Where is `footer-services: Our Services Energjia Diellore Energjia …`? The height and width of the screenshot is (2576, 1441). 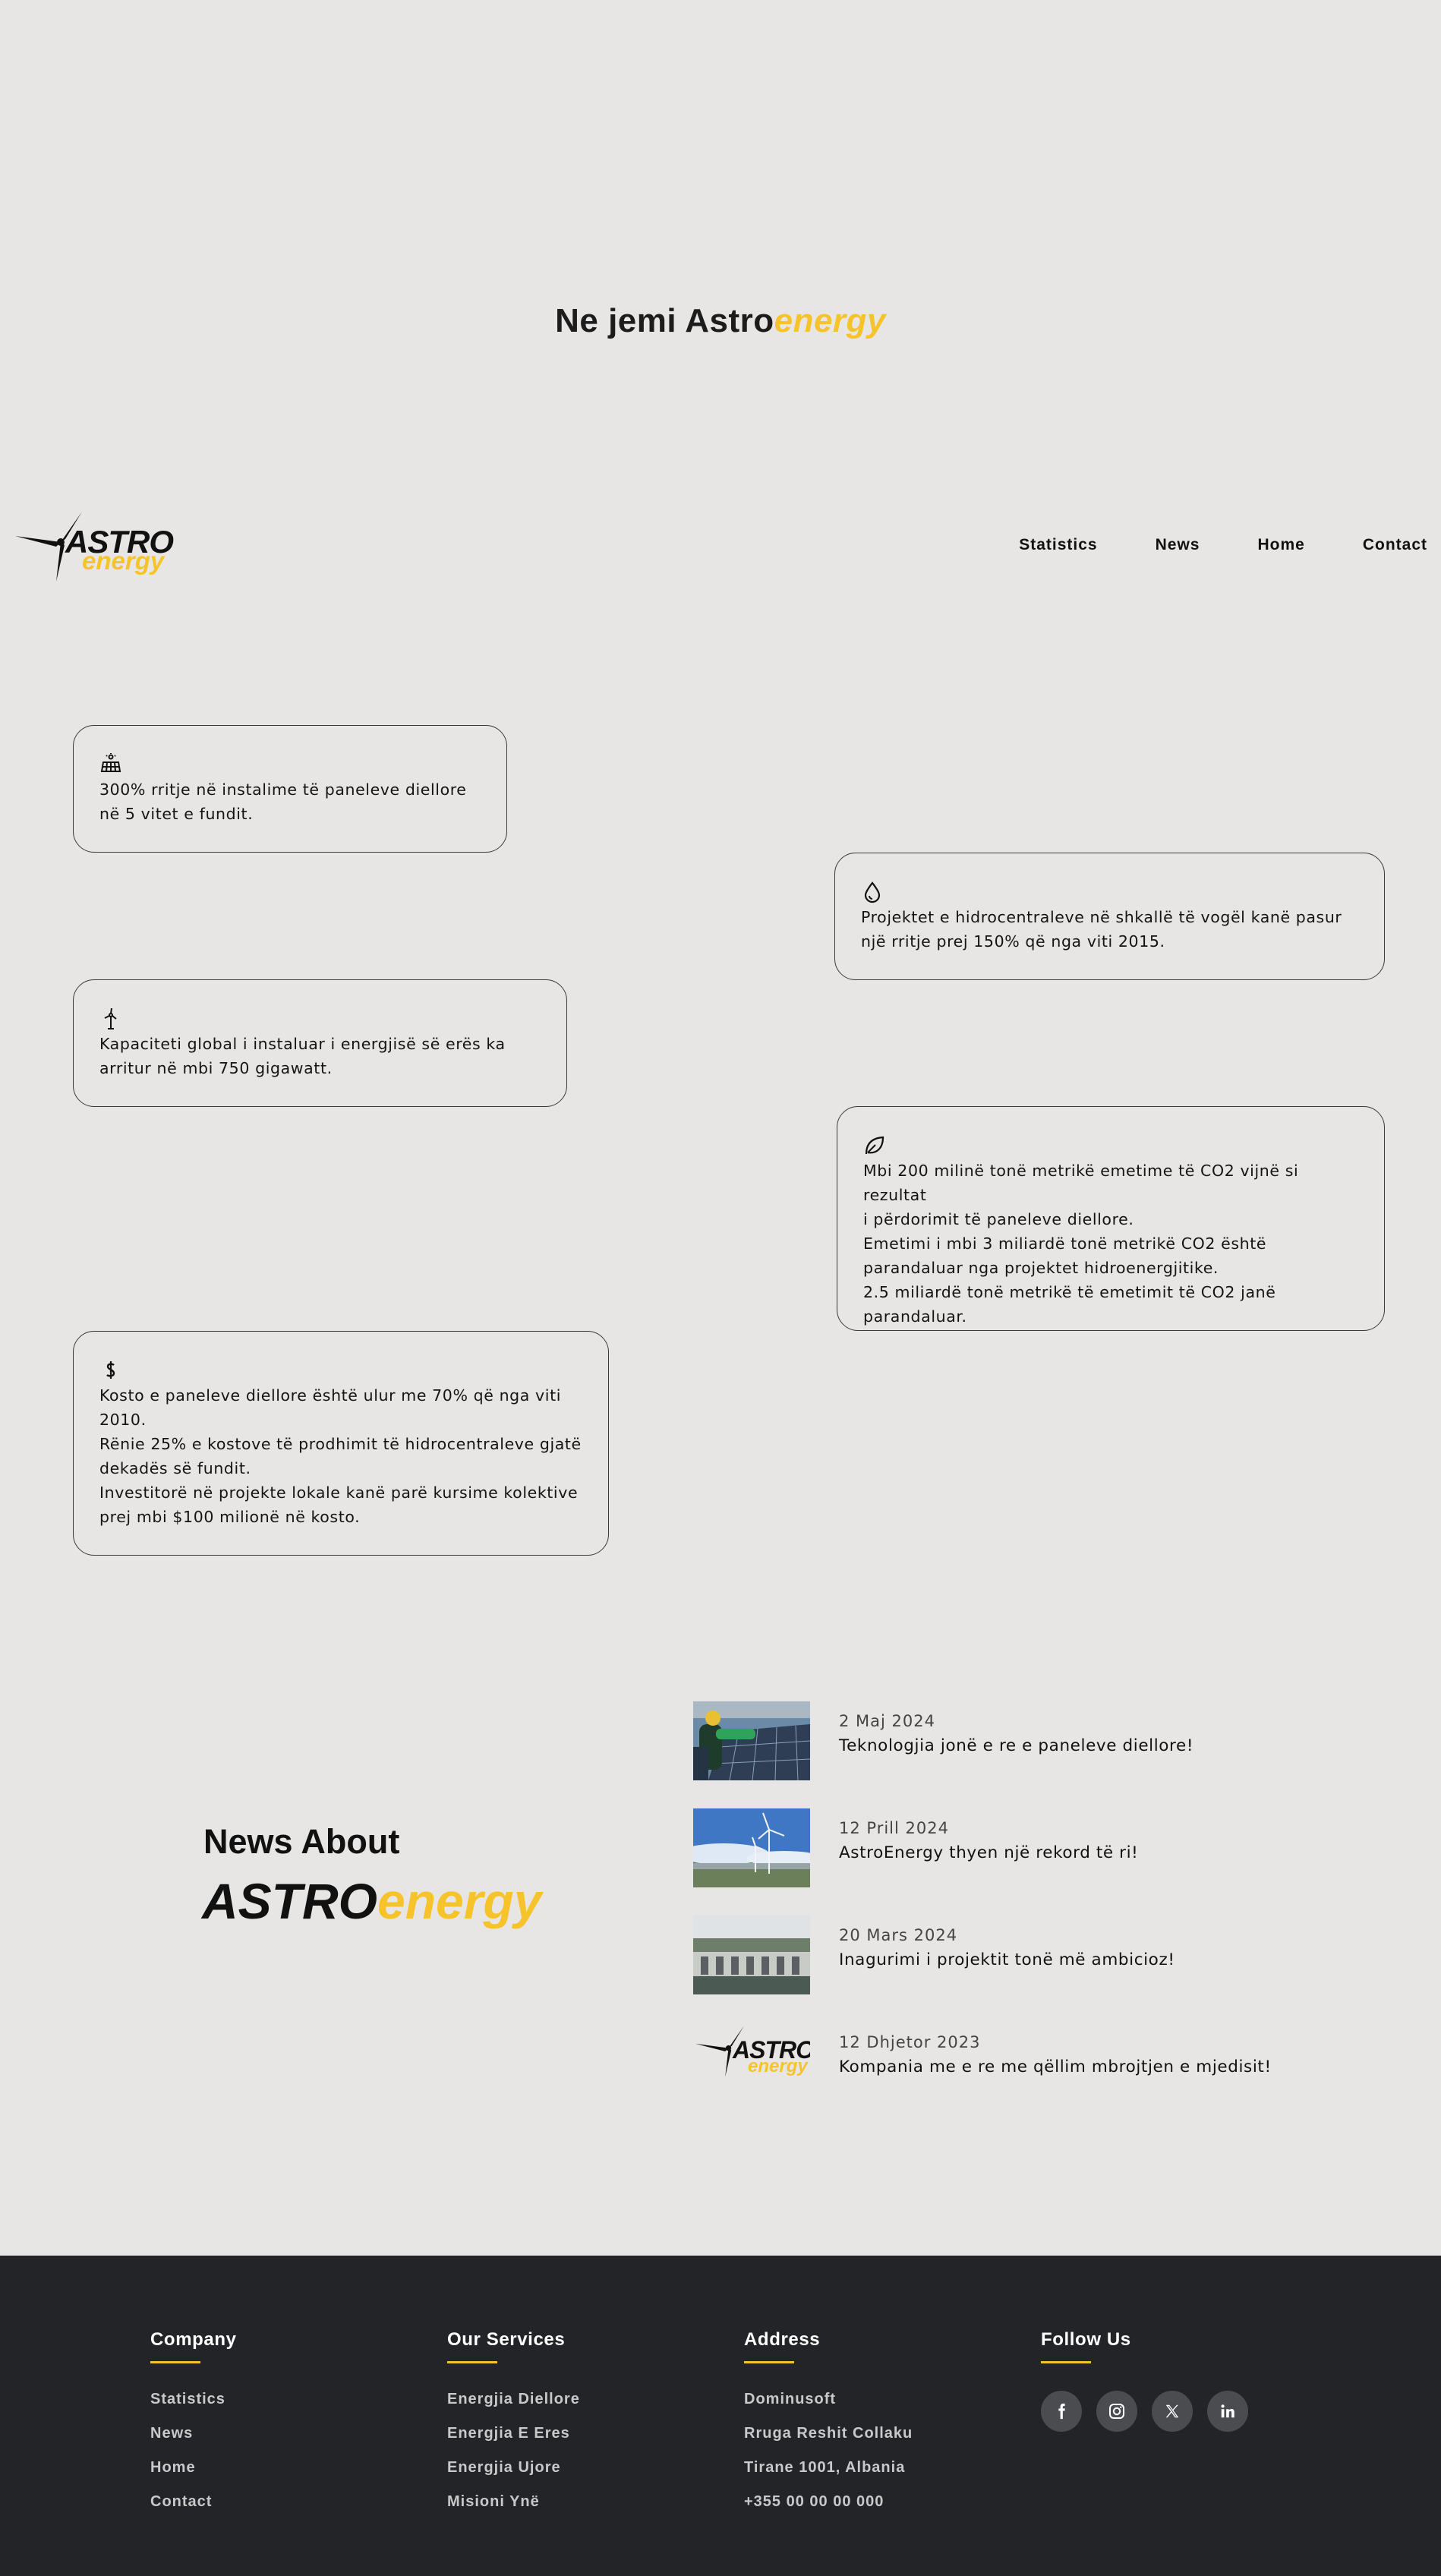 footer-services: Our Services Energjia Diellore Energjia … is located at coordinates (573, 2428).